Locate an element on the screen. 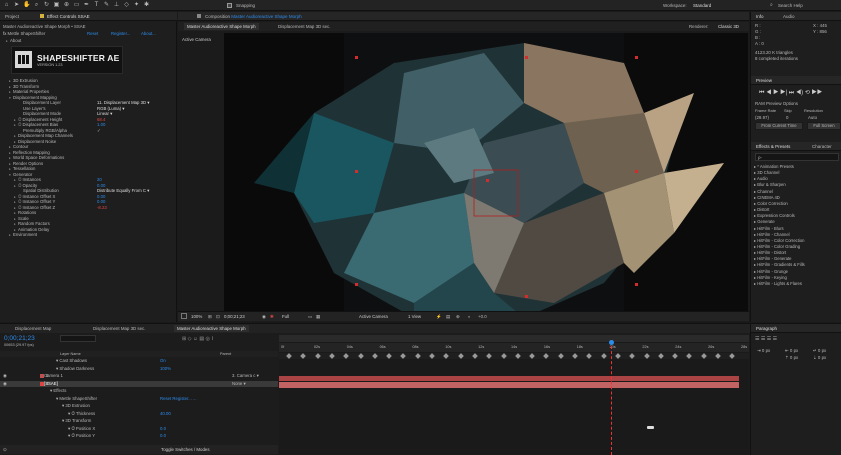  loop-icon: ⟲ is located at coordinates (807, 93).